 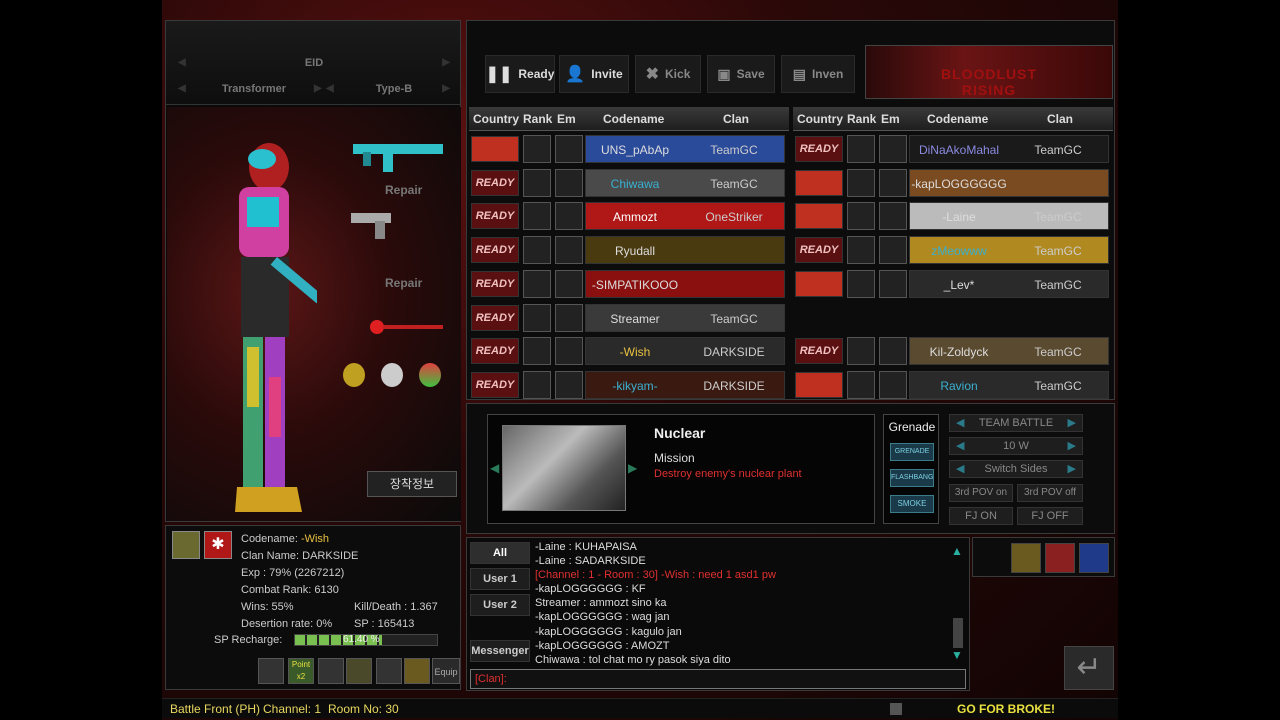 I want to click on chat-scrollbar: ▲ ▼, so click(x=958, y=603).